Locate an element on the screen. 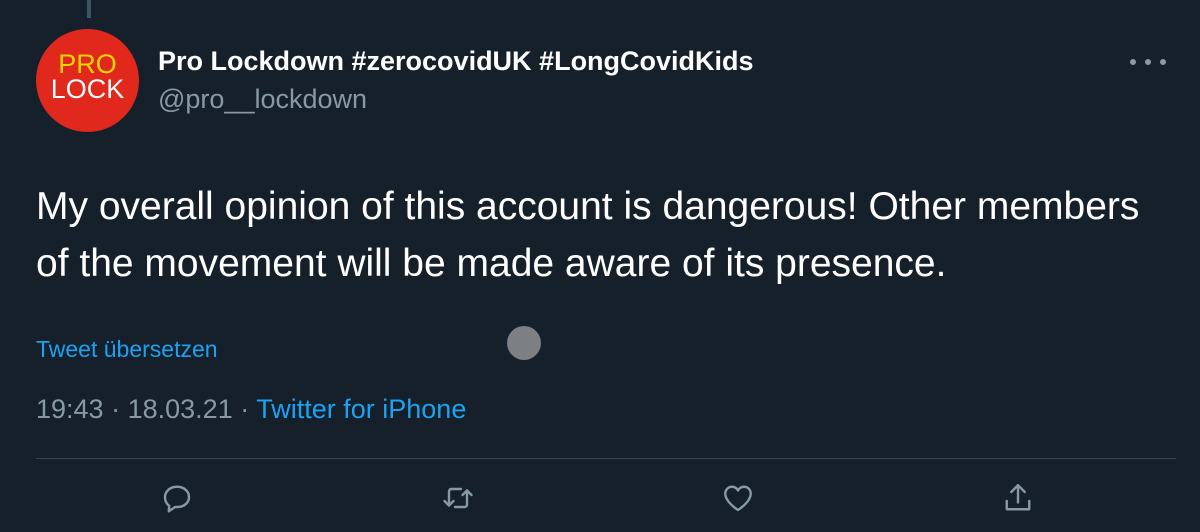  tweet-metadata: 19:43 · 18.03.21 · Twitter for iPhone is located at coordinates (251, 409).